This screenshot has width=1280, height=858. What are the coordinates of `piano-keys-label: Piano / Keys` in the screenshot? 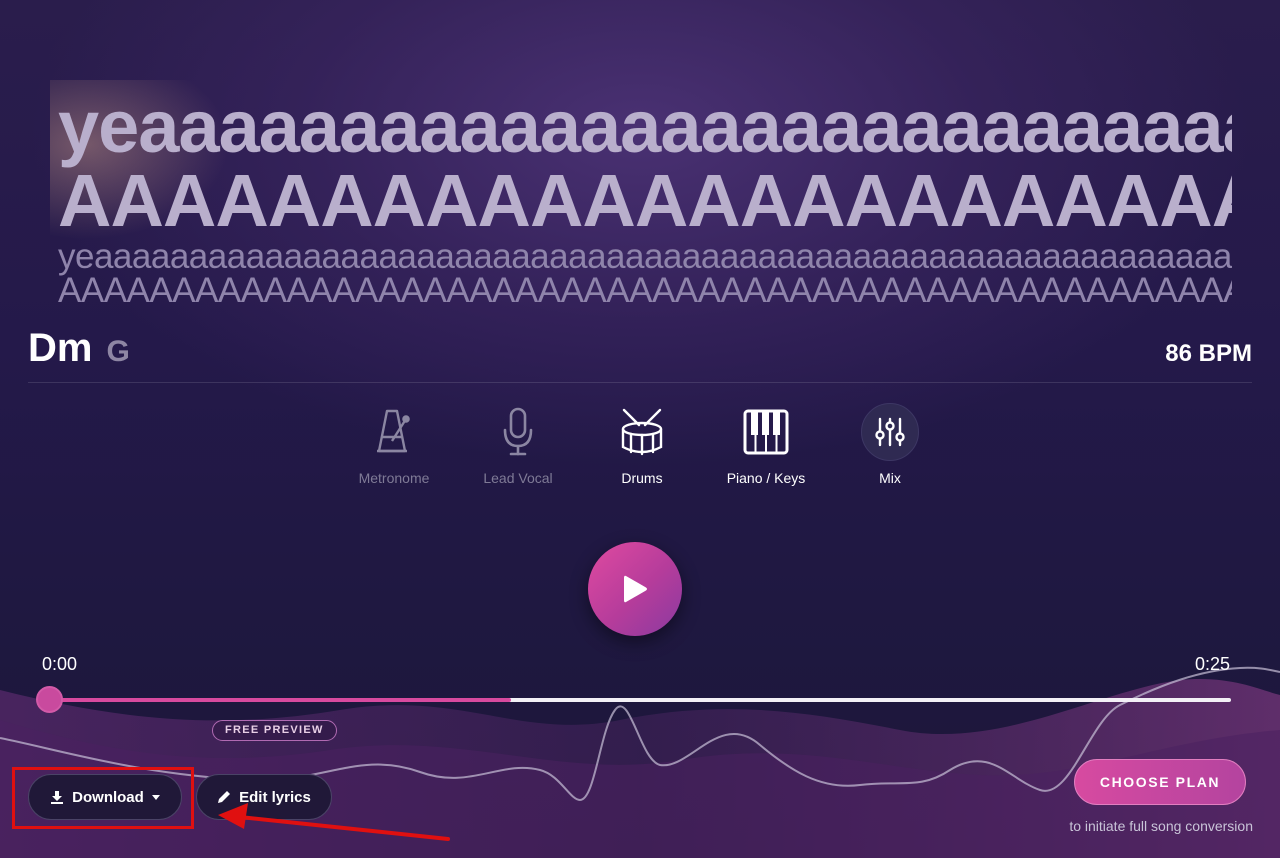 It's located at (766, 478).